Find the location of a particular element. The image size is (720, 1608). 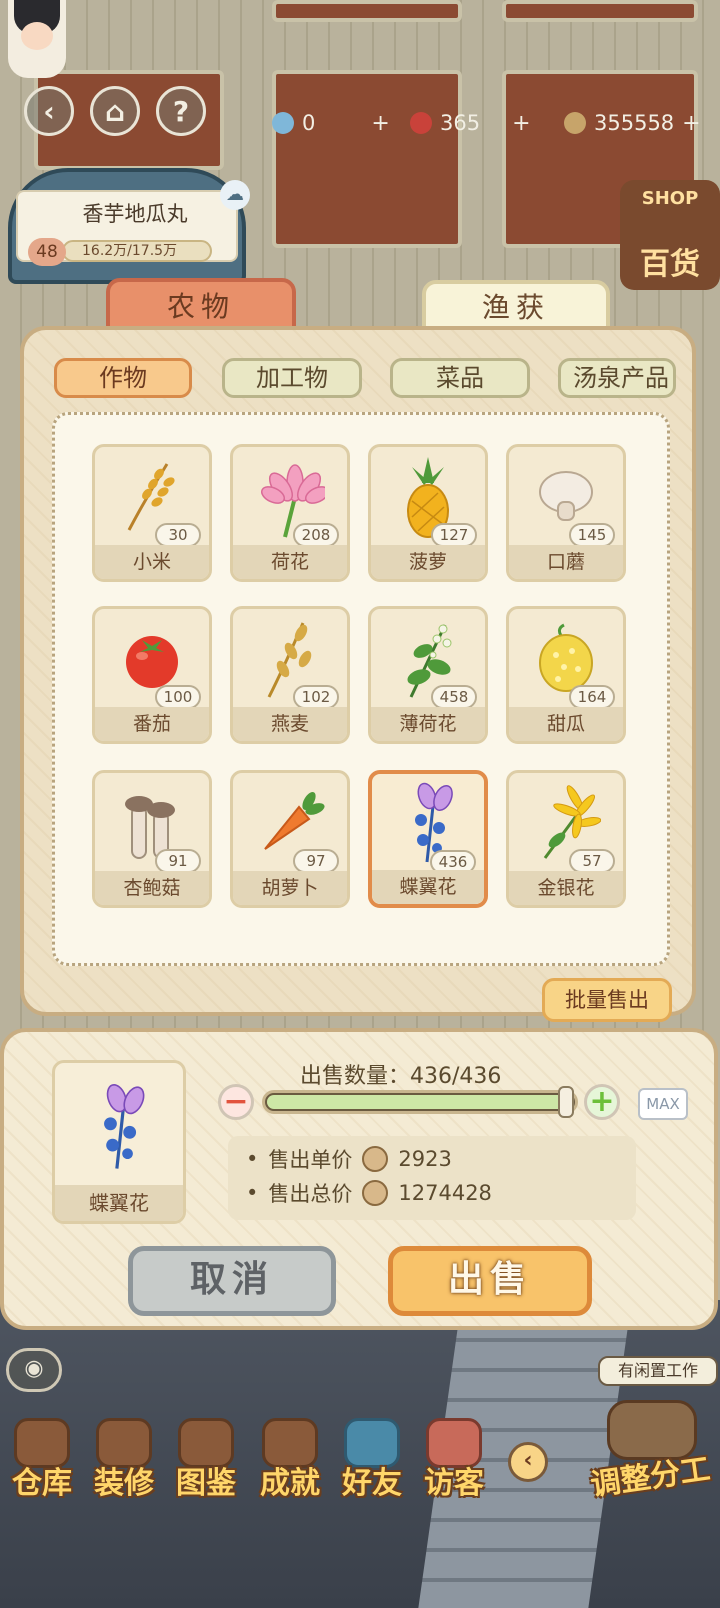

item-card-butterfly-flower: 436 蝶翼花 is located at coordinates (428, 839).